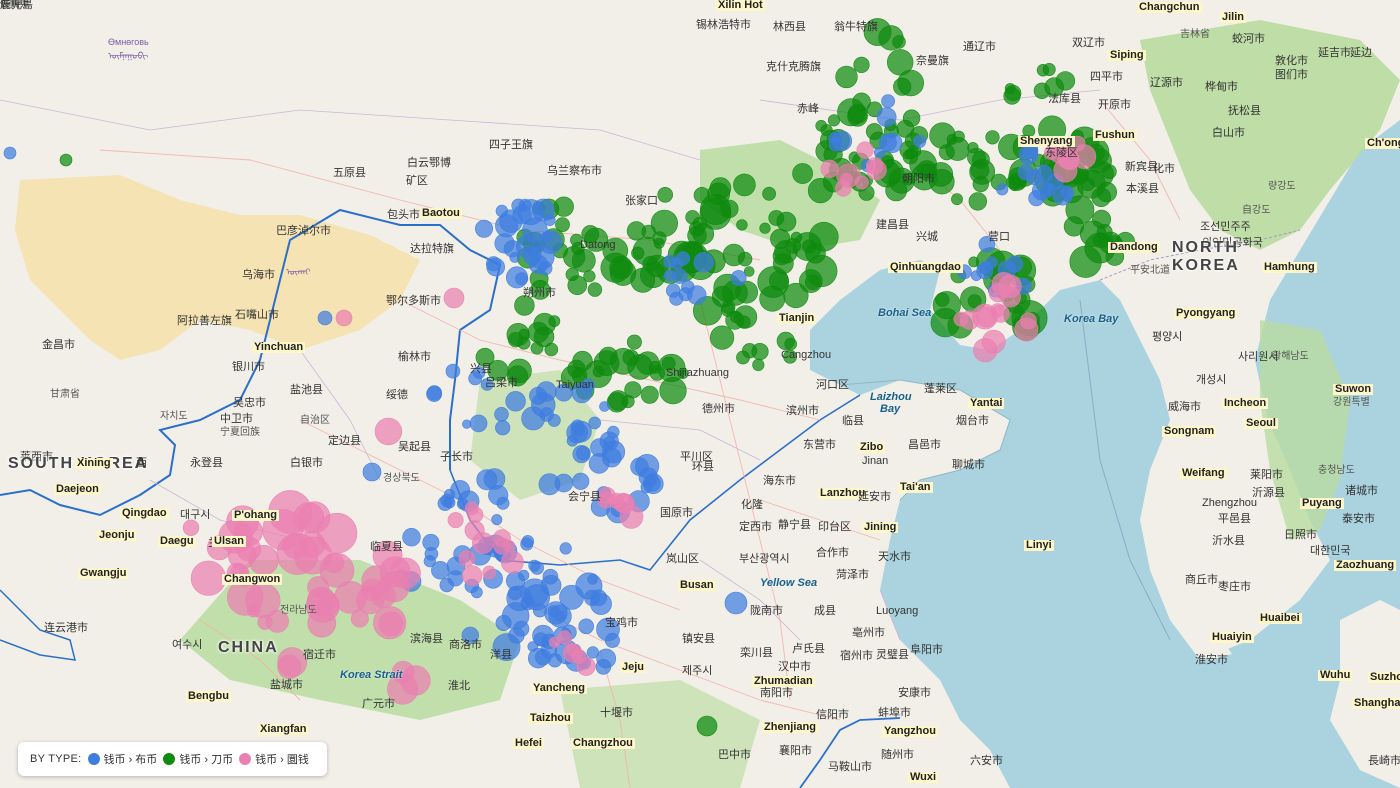  Describe the element at coordinates (122, 759) in the screenshot. I see `legend-item-bubi: 钱币 › 布币` at that location.